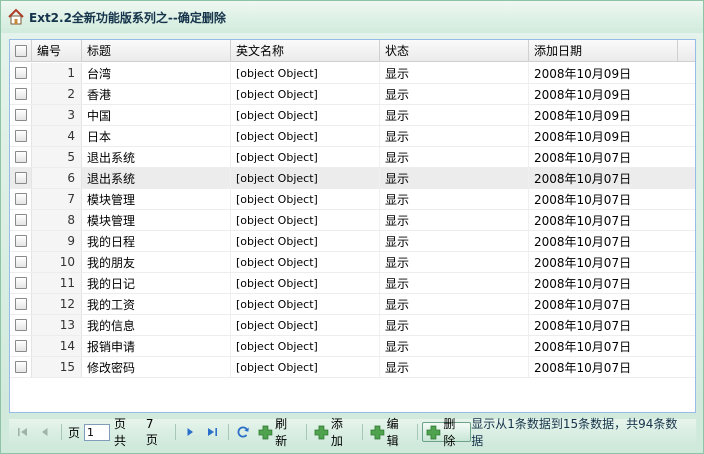 This screenshot has height=454, width=704. I want to click on table-row: 2 香港 [object Object] 显示 2008年10月09日, so click(352, 94).